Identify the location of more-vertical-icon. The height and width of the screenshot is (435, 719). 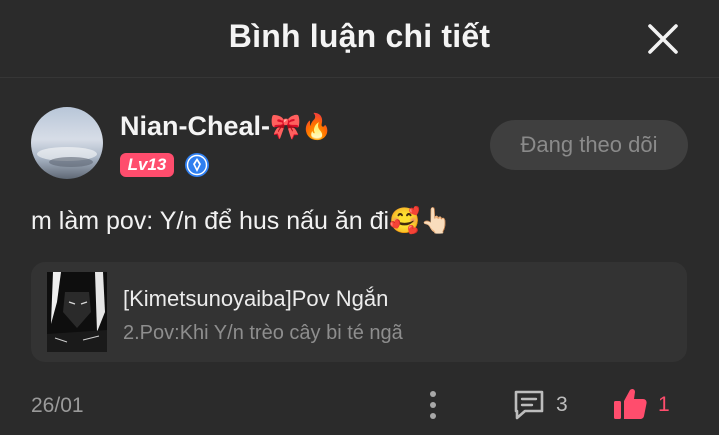
(433, 405).